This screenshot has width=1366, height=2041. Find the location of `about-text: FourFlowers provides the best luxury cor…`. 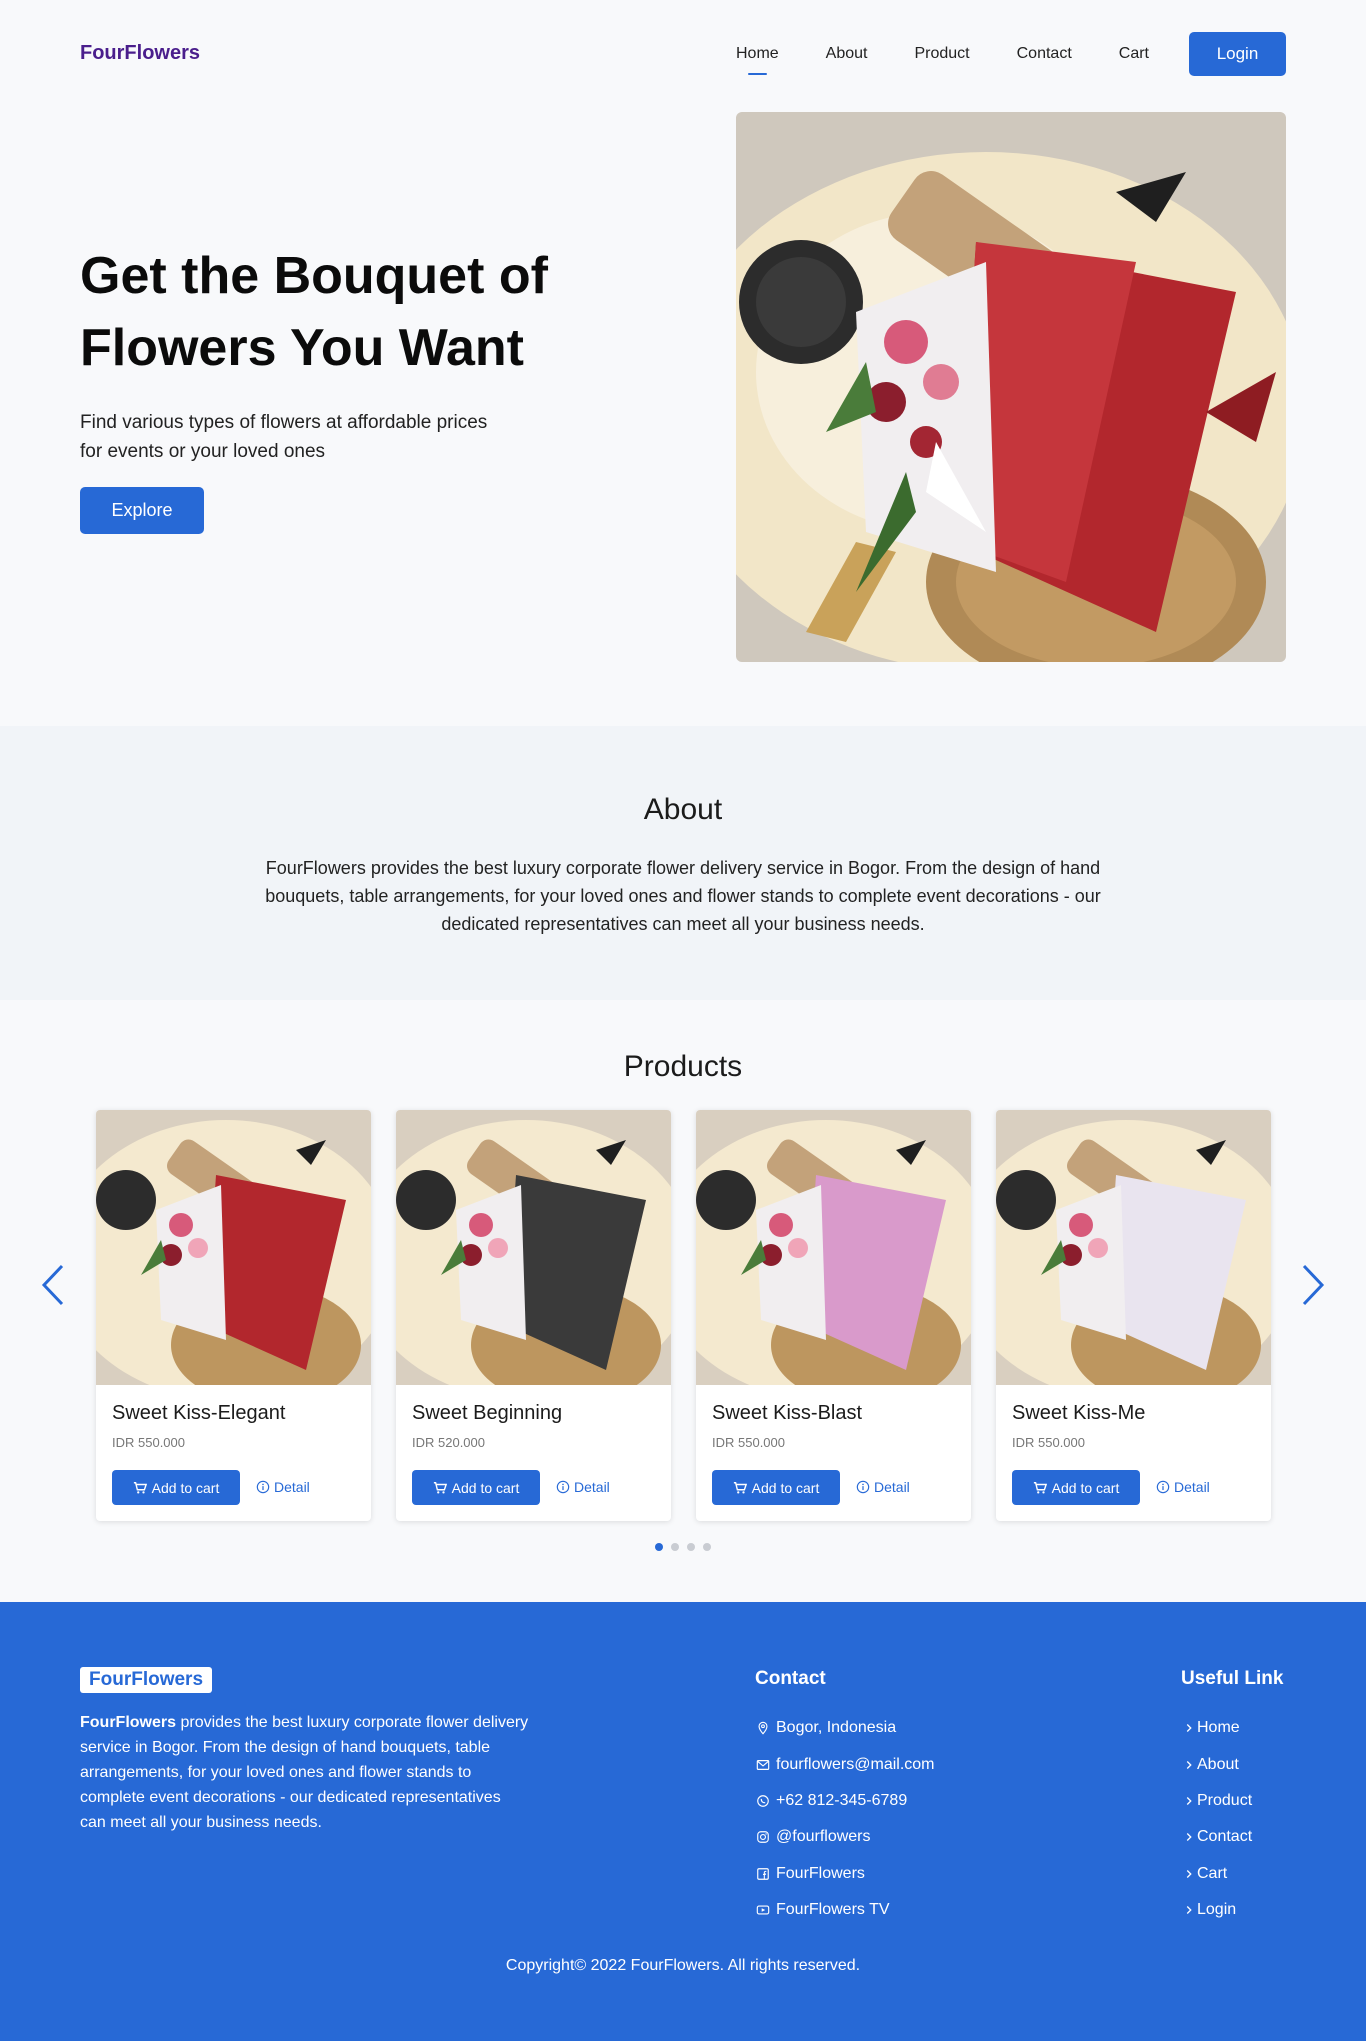

about-text: FourFlowers provides the best luxury cor… is located at coordinates (683, 896).